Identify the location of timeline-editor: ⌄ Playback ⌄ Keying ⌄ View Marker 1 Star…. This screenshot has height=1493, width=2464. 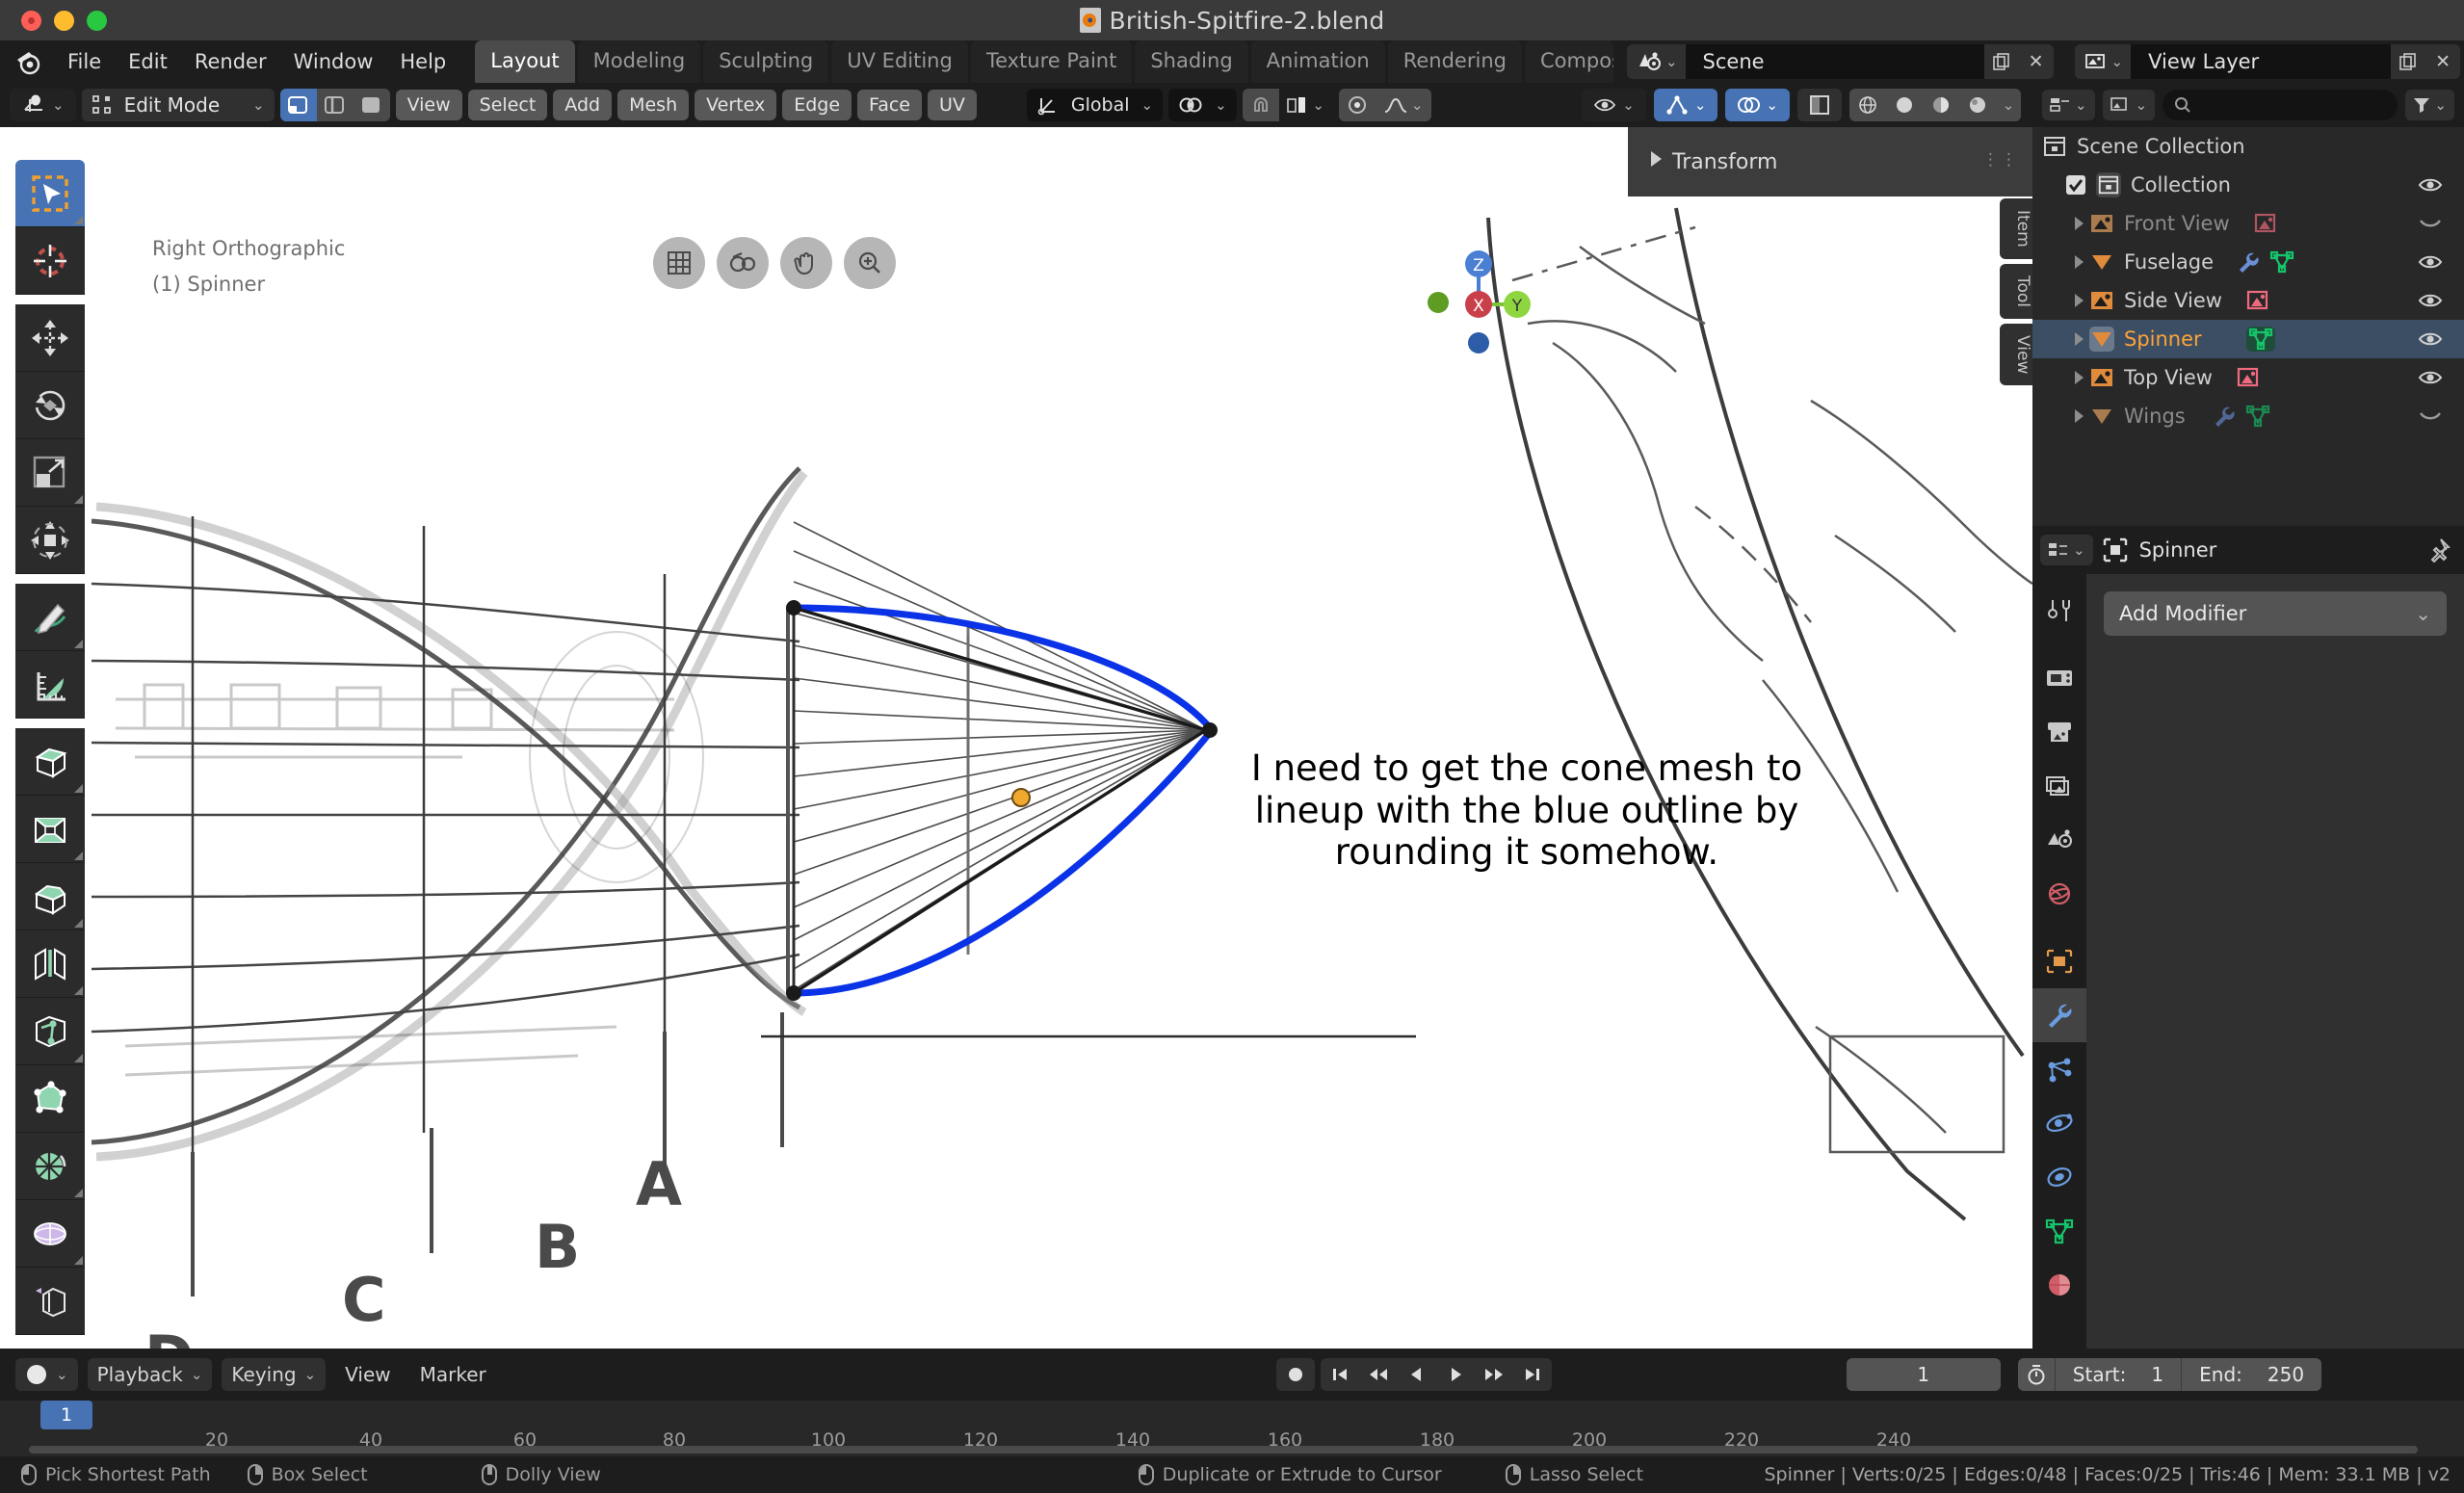
(1232, 1402).